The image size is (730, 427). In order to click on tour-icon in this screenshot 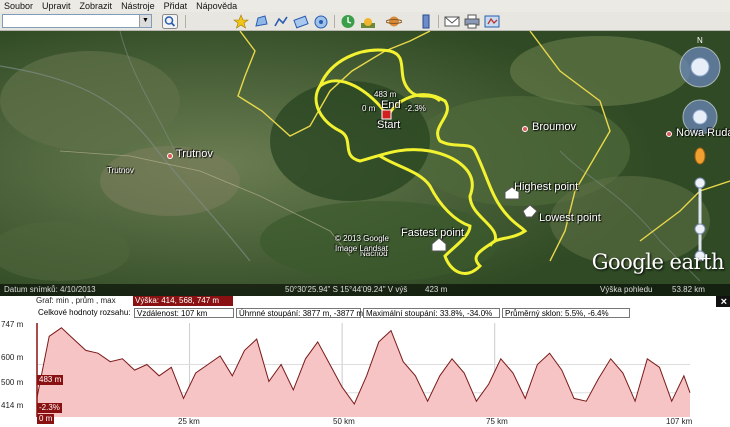, I will do `click(321, 21)`.